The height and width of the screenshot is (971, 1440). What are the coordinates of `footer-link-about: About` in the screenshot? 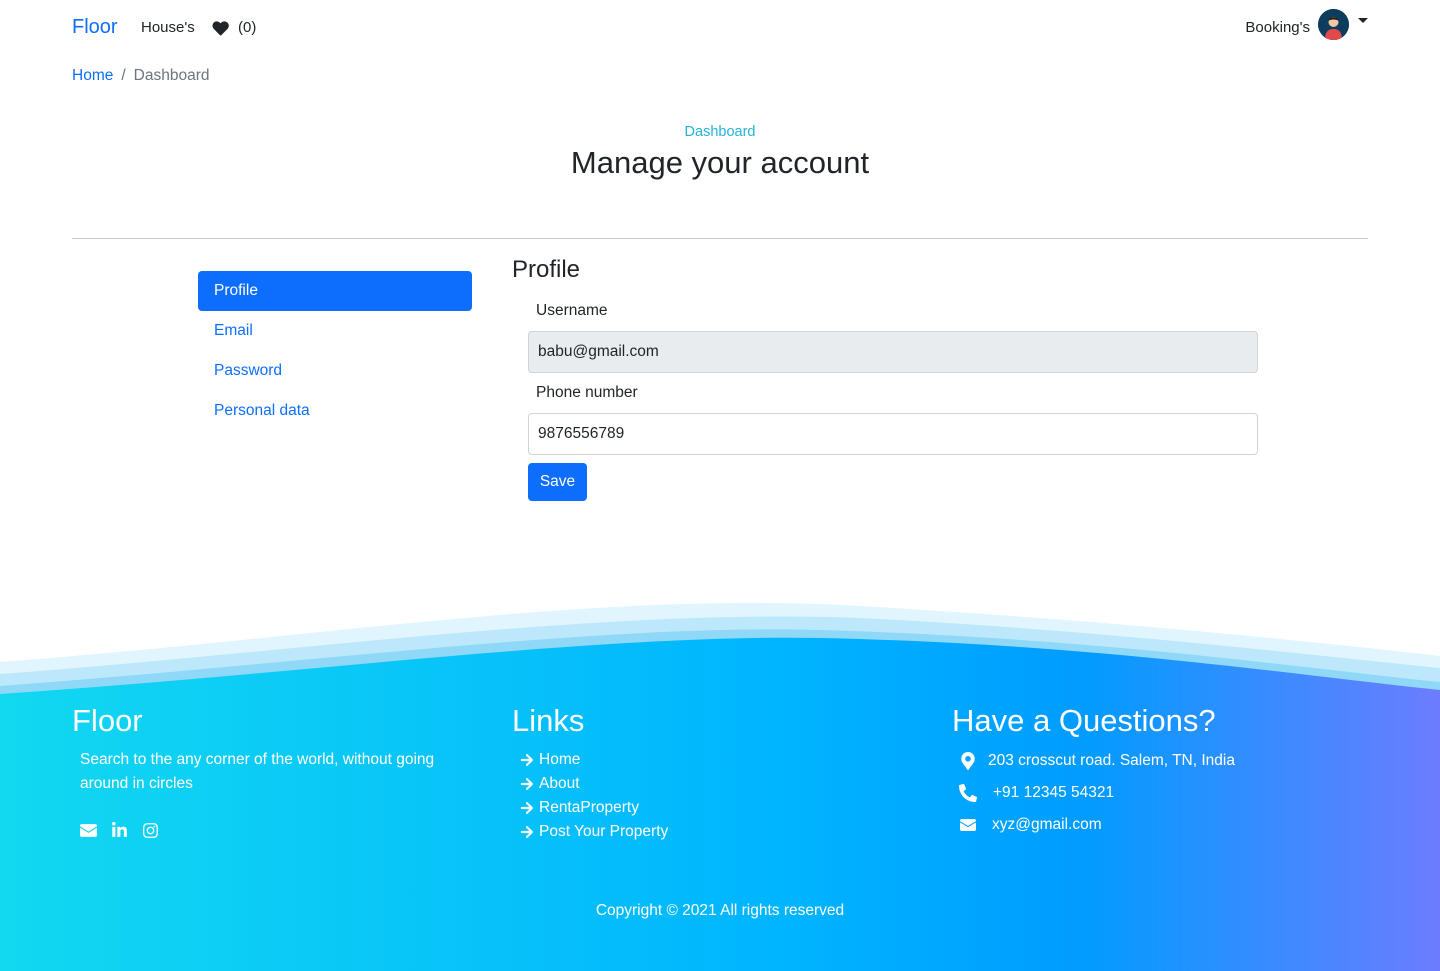 It's located at (593, 784).